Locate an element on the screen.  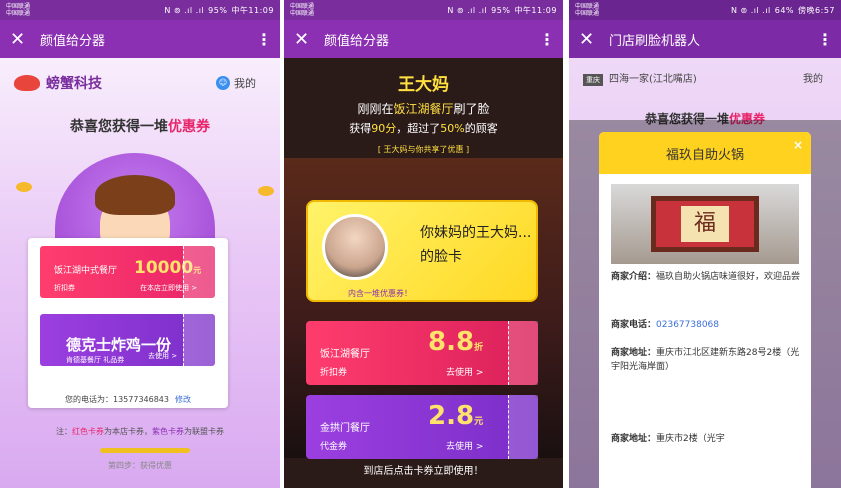
congrats-text: 恭喜您获得一堆 is located at coordinates (119, 127).